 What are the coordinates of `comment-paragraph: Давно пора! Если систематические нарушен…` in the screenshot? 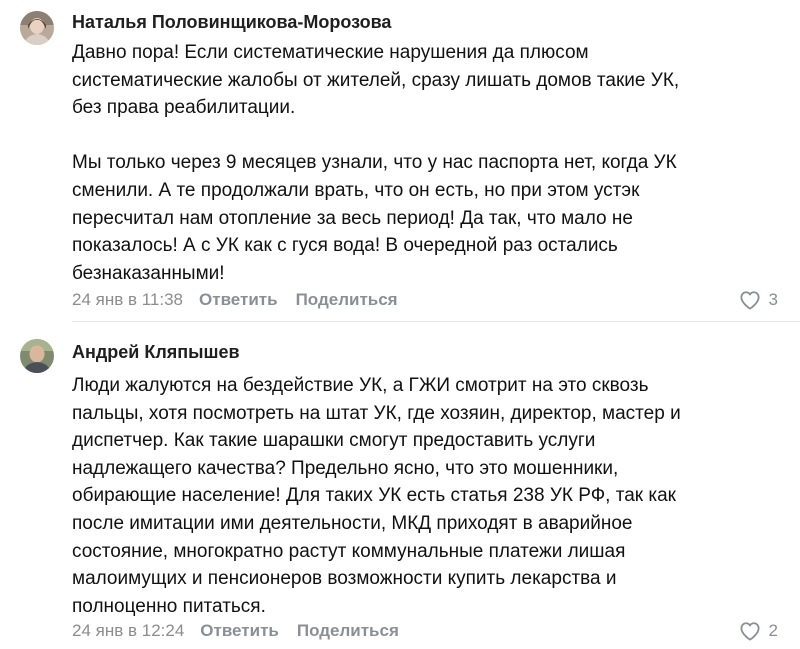 It's located at (376, 80).